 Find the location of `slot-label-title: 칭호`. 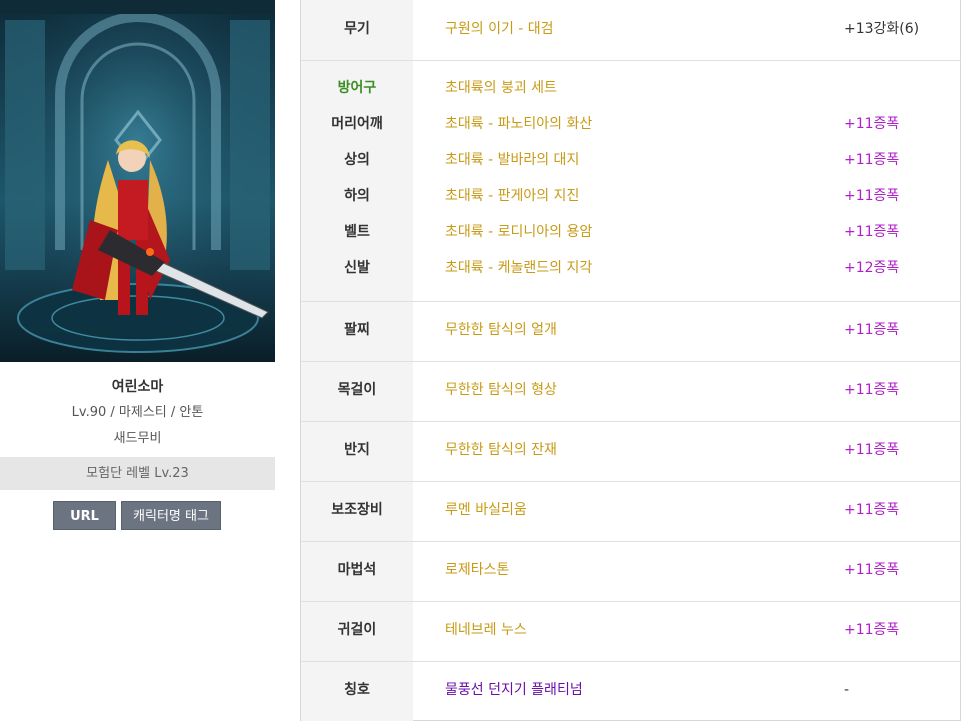

slot-label-title: 칭호 is located at coordinates (357, 690).